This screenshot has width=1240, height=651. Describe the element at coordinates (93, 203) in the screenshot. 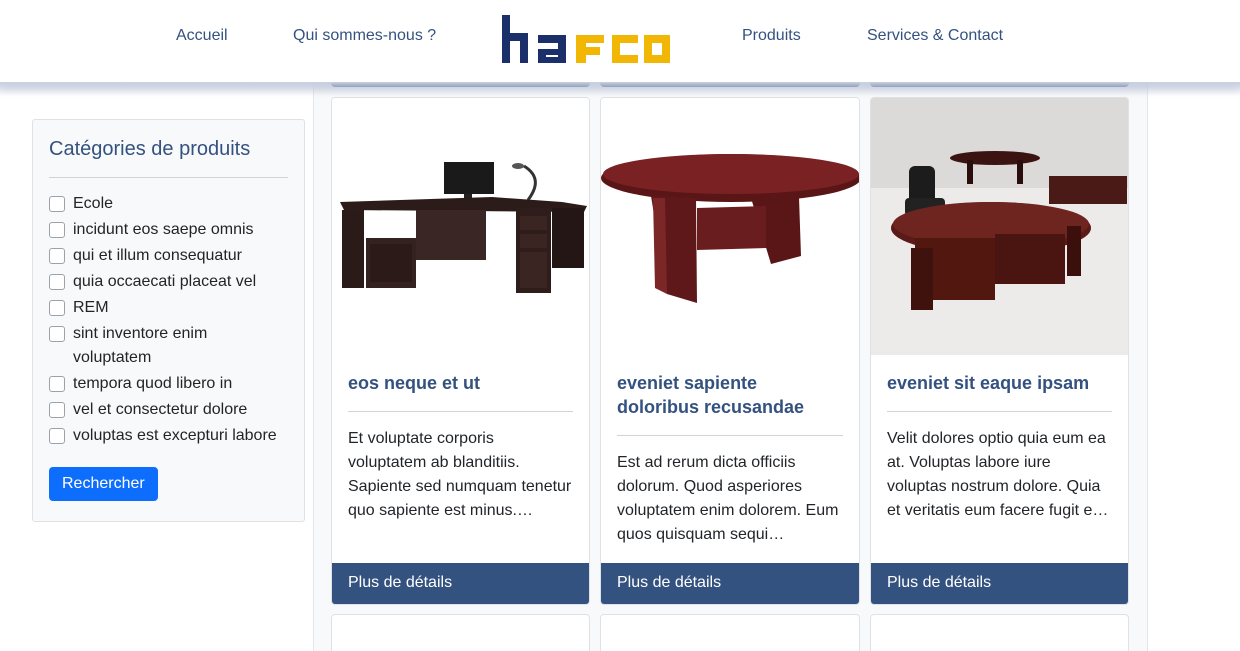

I see `category-label: Ecole` at that location.